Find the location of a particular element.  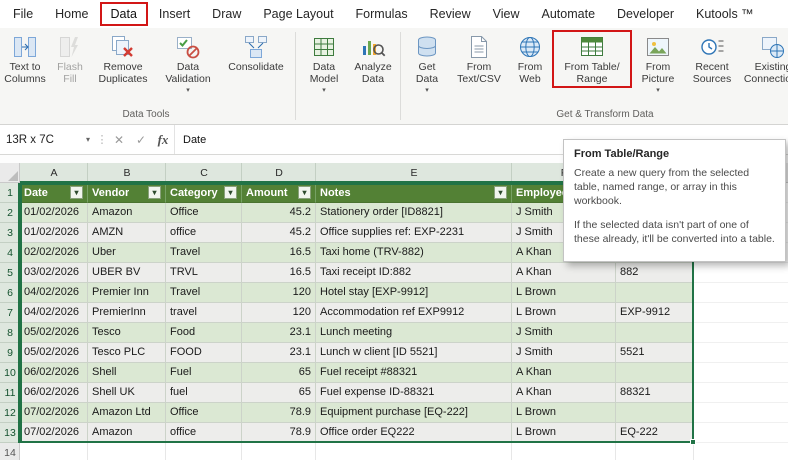

column-header-c: C is located at coordinates (204, 173).